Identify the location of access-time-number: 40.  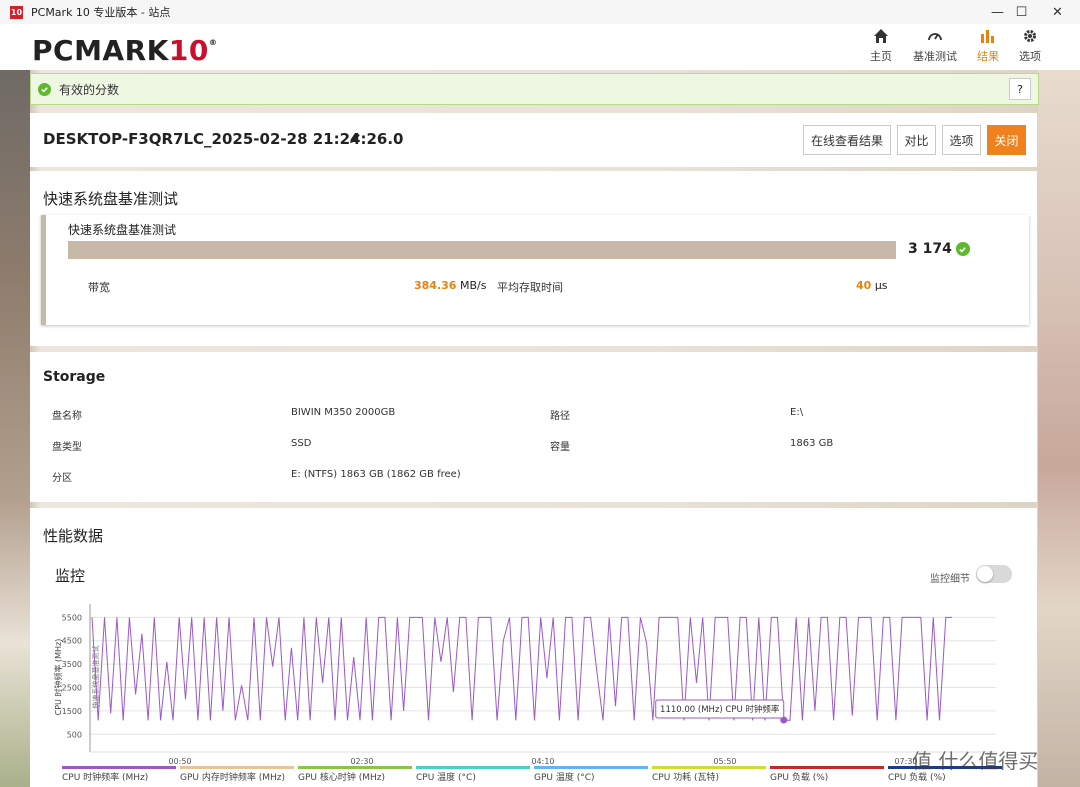
(864, 285).